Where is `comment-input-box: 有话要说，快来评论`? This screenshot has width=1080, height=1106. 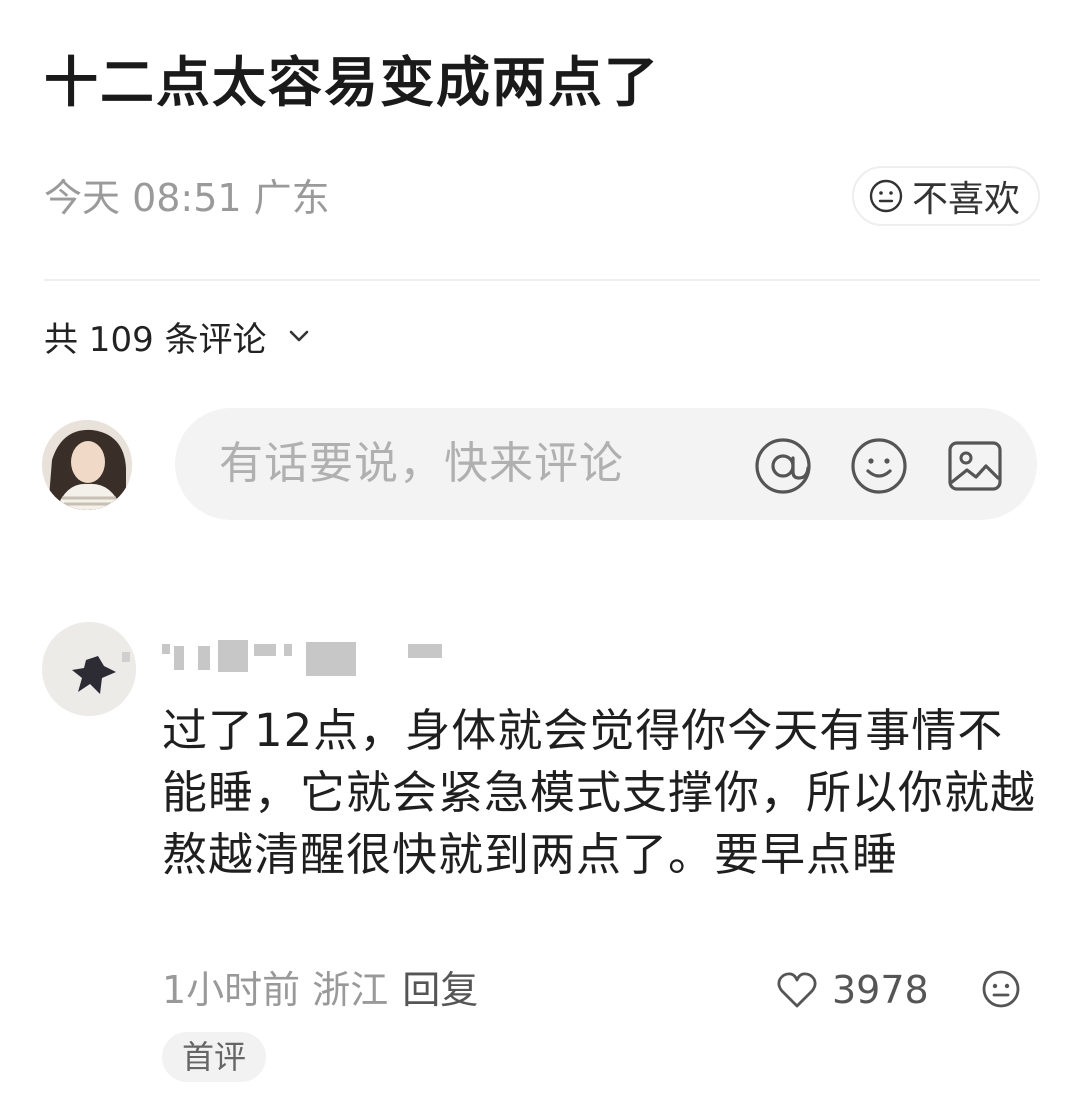
comment-input-box: 有话要说，快来评论 is located at coordinates (606, 464).